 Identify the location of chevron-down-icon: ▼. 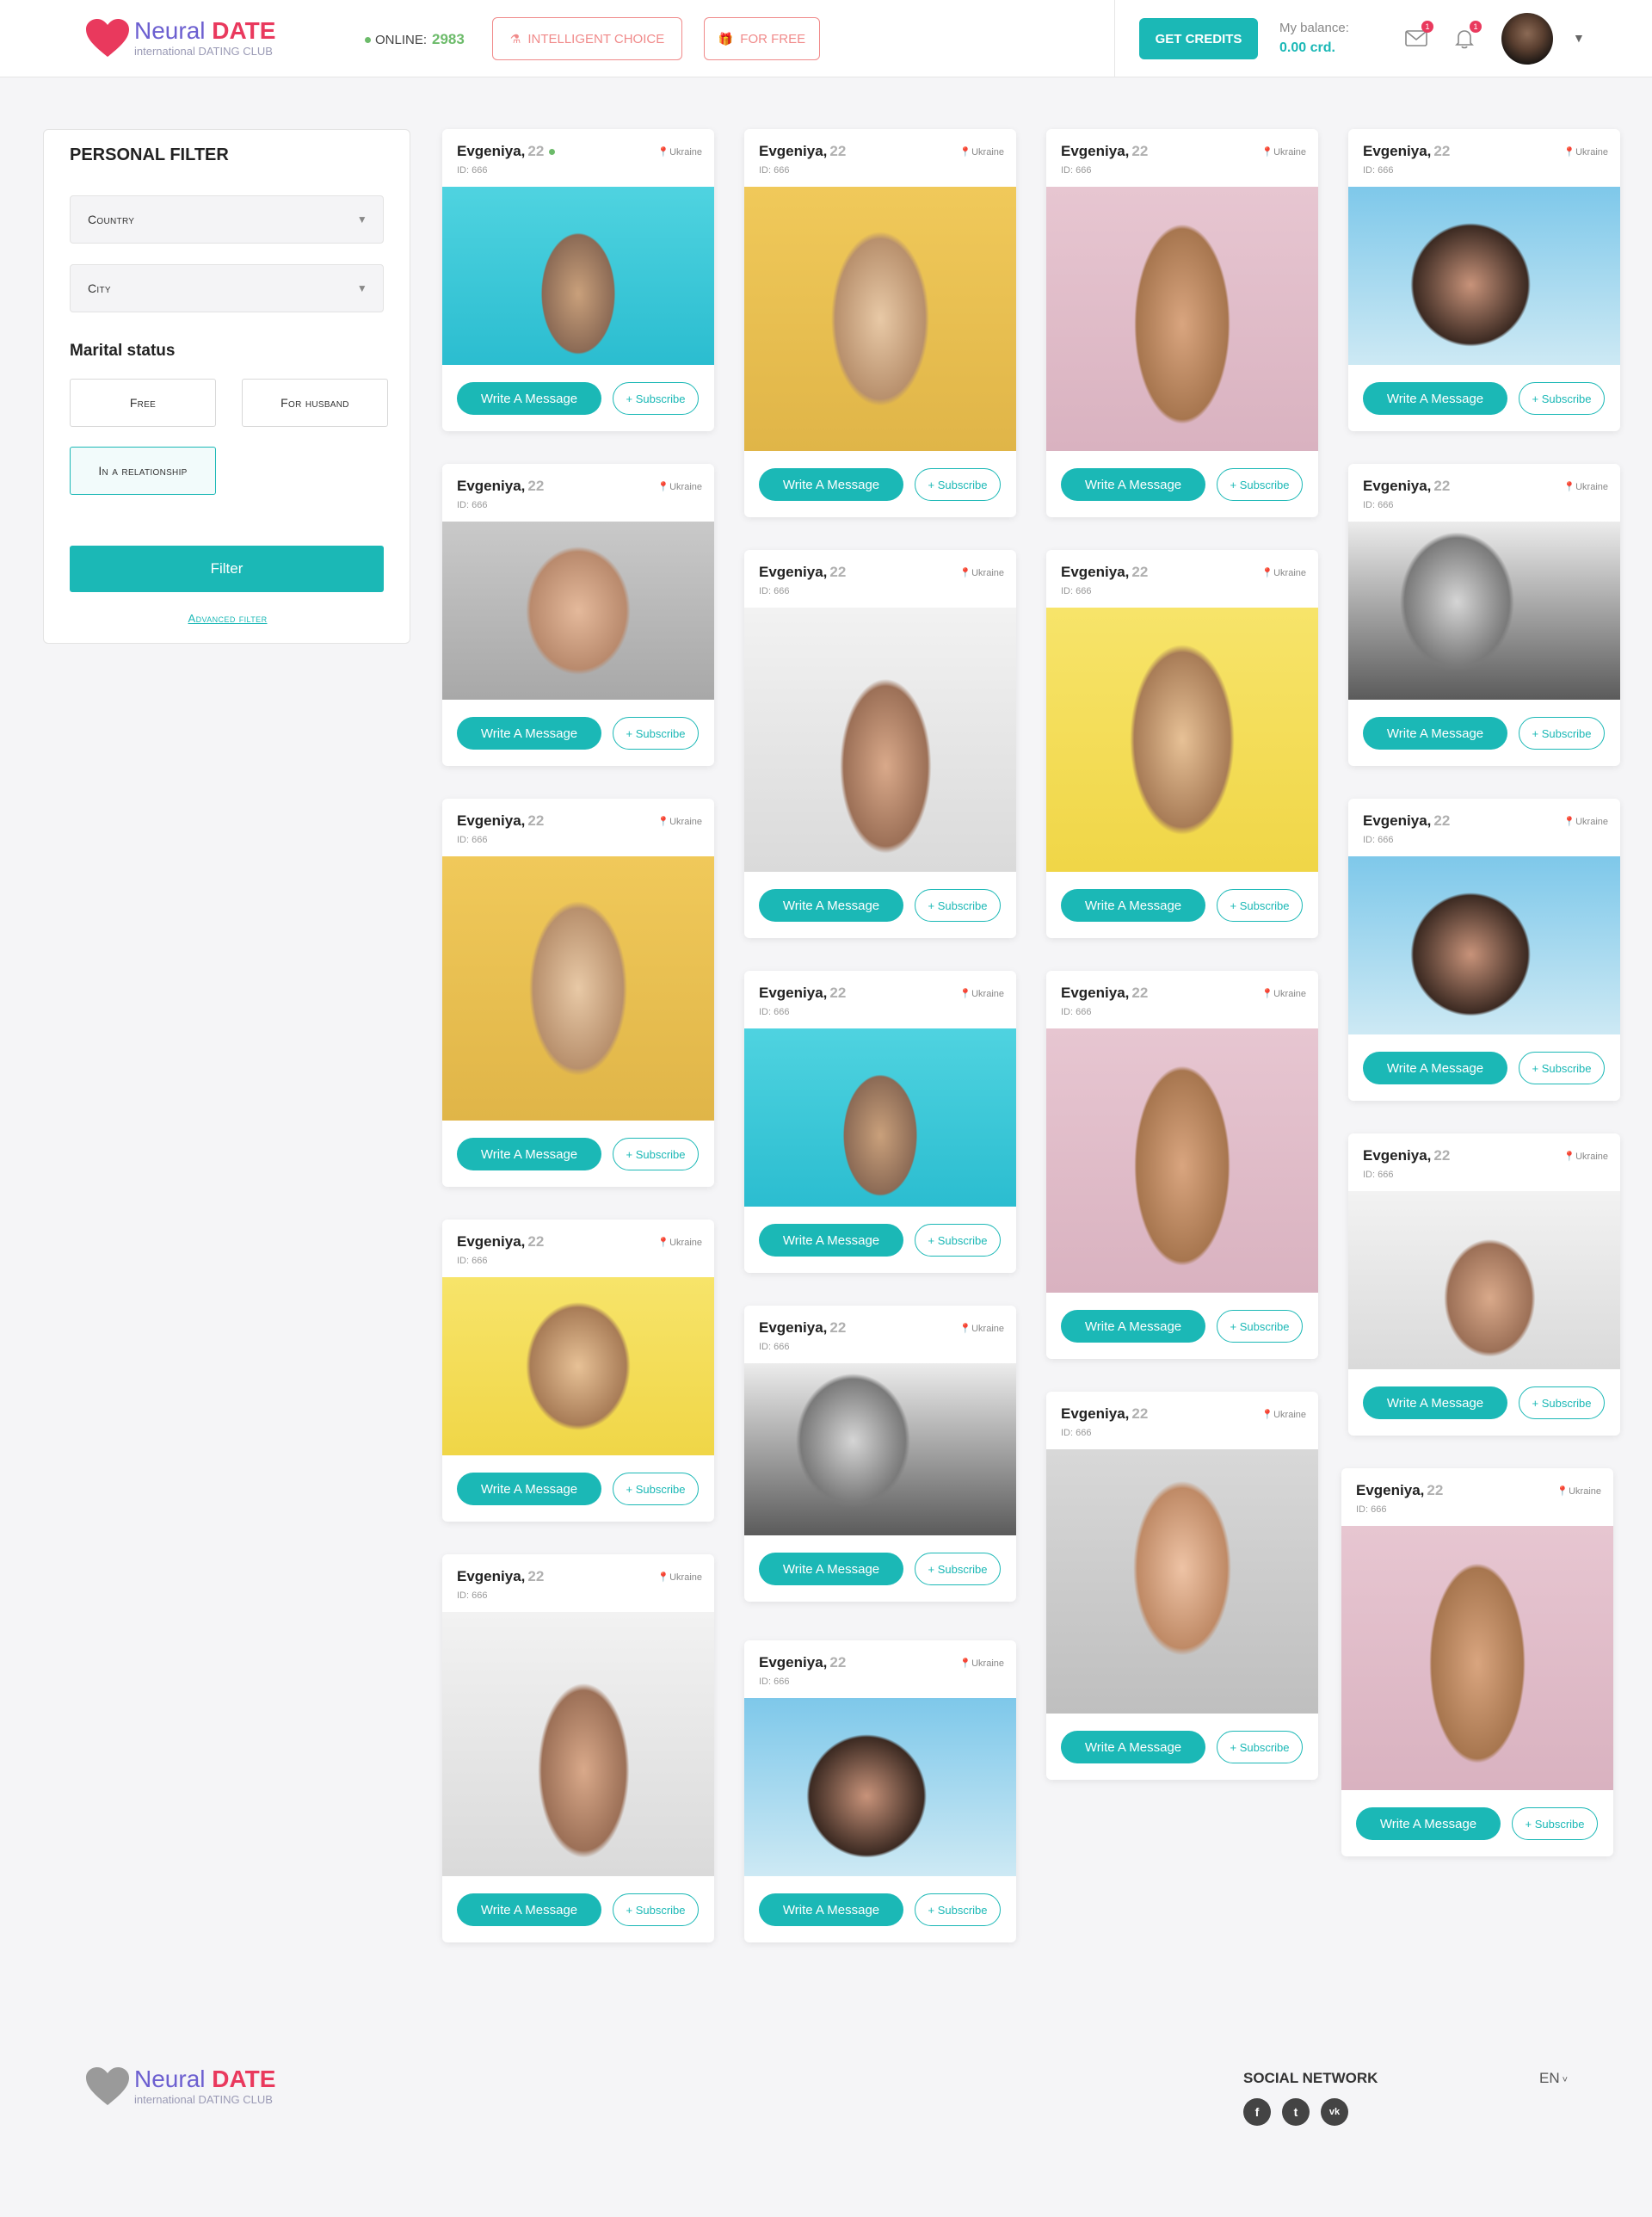
(1579, 38).